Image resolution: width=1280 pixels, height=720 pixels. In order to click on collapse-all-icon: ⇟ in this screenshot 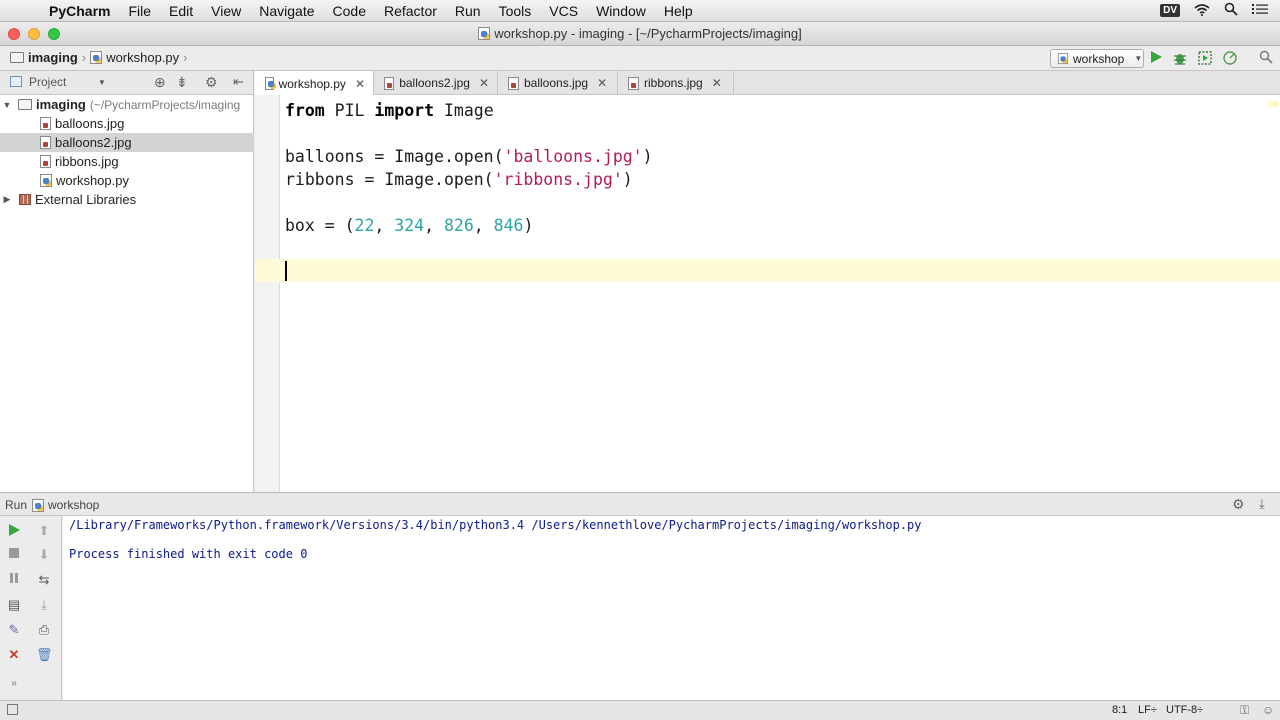, I will do `click(182, 82)`.